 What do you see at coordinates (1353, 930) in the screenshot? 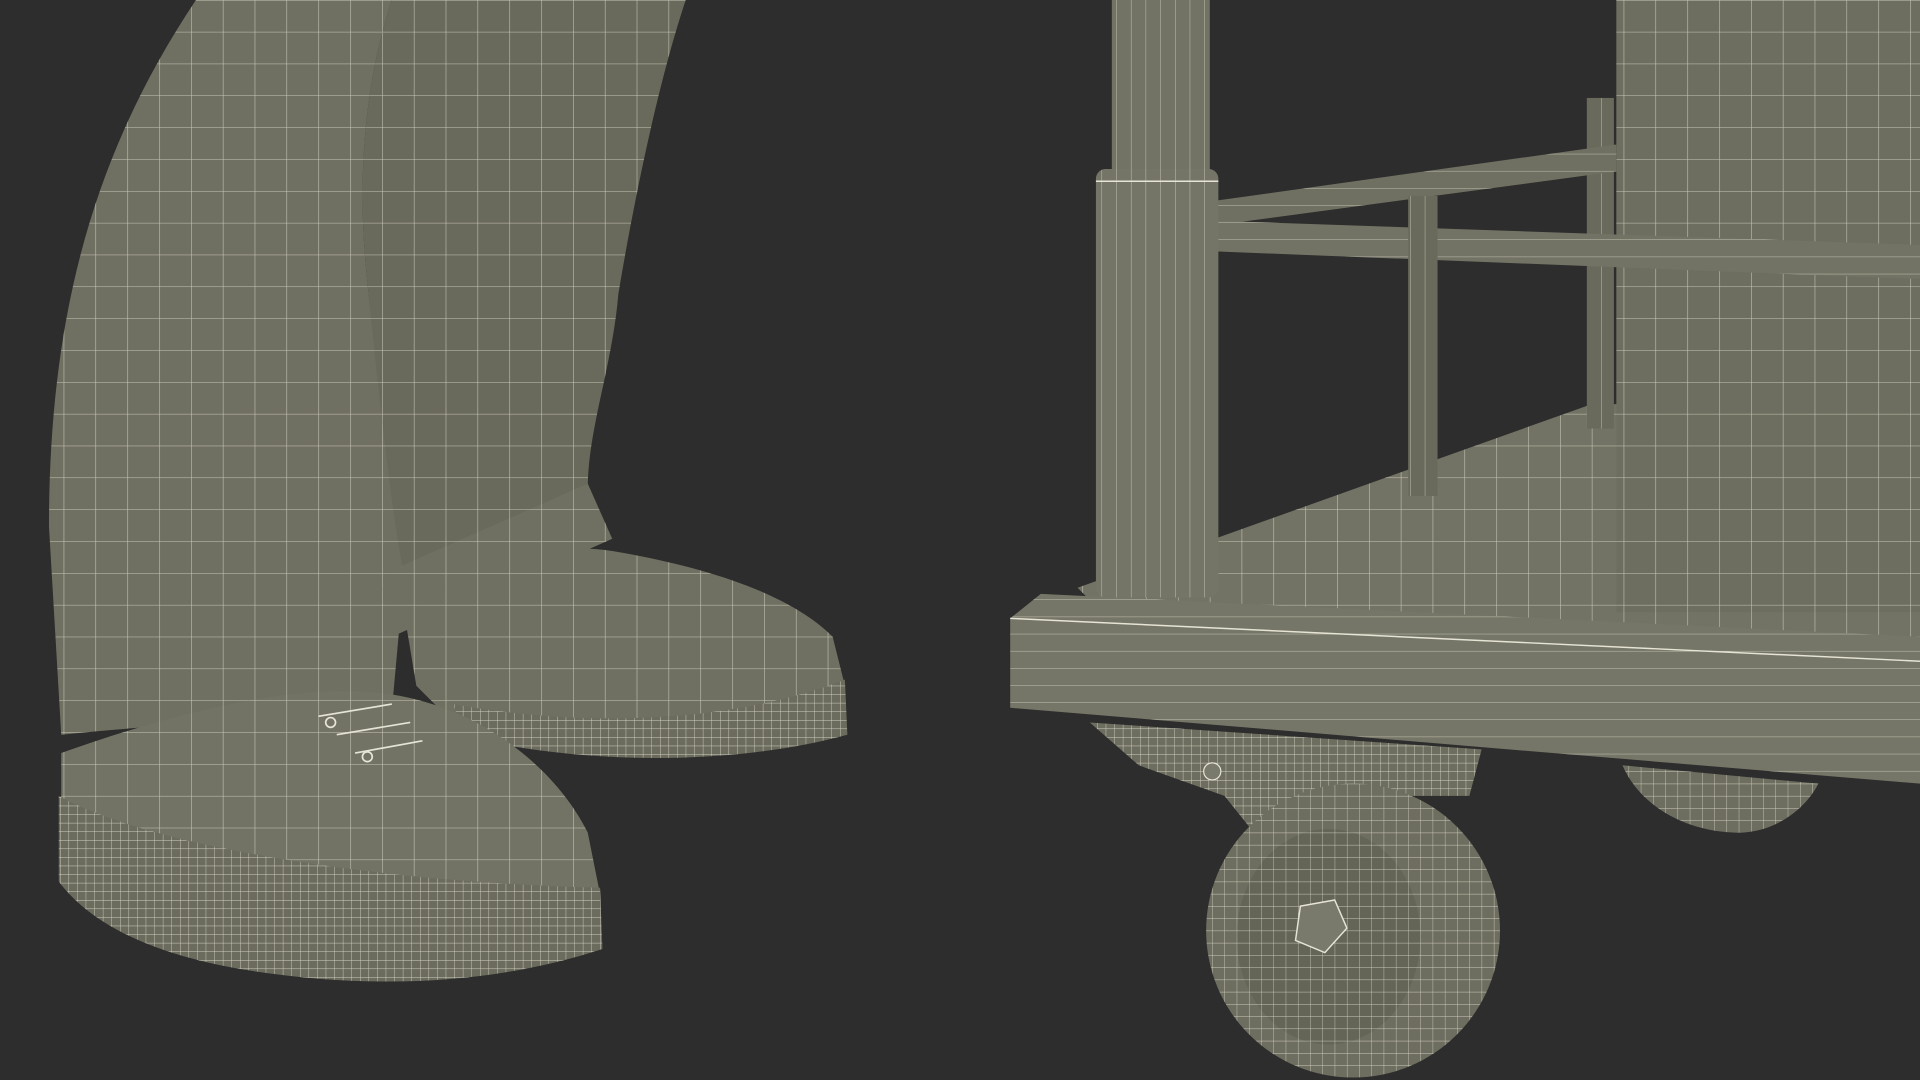
I see `caster-wheel-front` at bounding box center [1353, 930].